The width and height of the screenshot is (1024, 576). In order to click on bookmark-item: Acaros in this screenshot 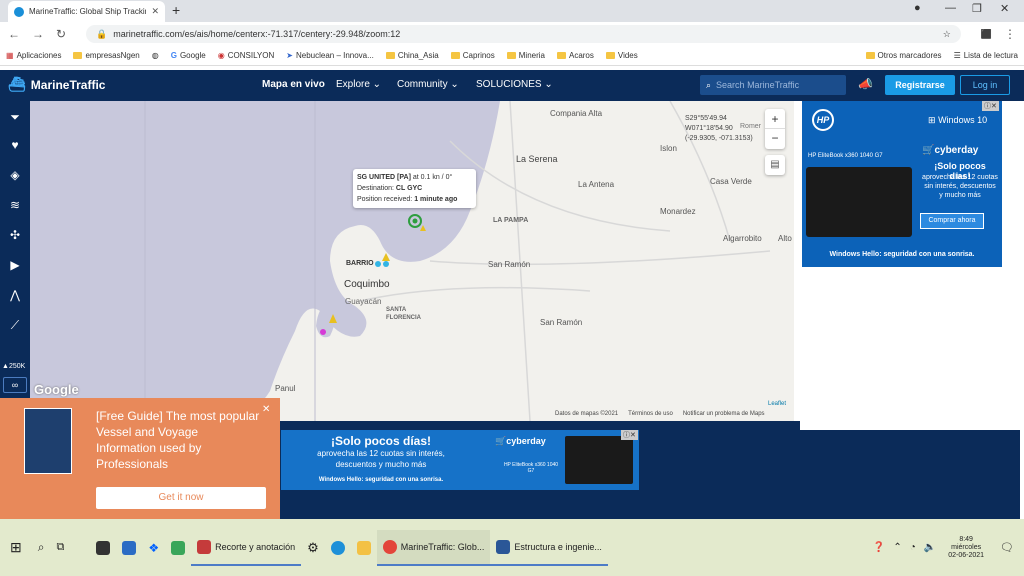, I will do `click(575, 55)`.